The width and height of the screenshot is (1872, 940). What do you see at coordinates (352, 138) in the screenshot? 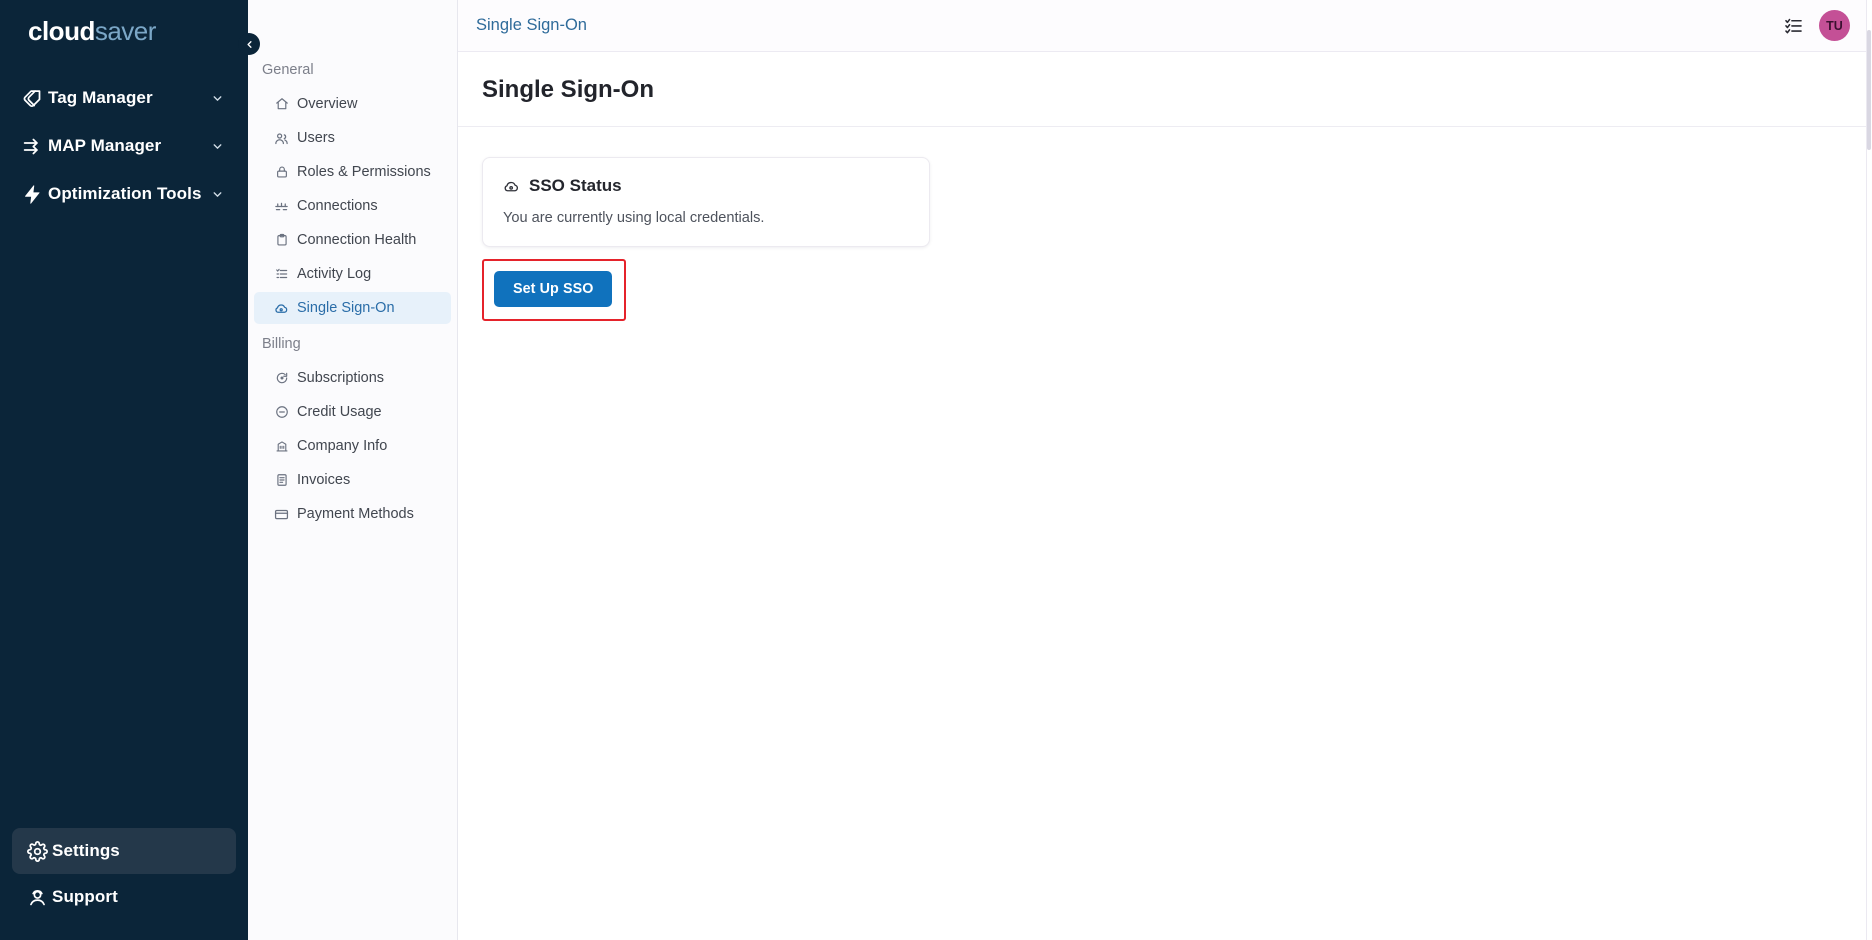
I see `sidebar-item-users: Users` at bounding box center [352, 138].